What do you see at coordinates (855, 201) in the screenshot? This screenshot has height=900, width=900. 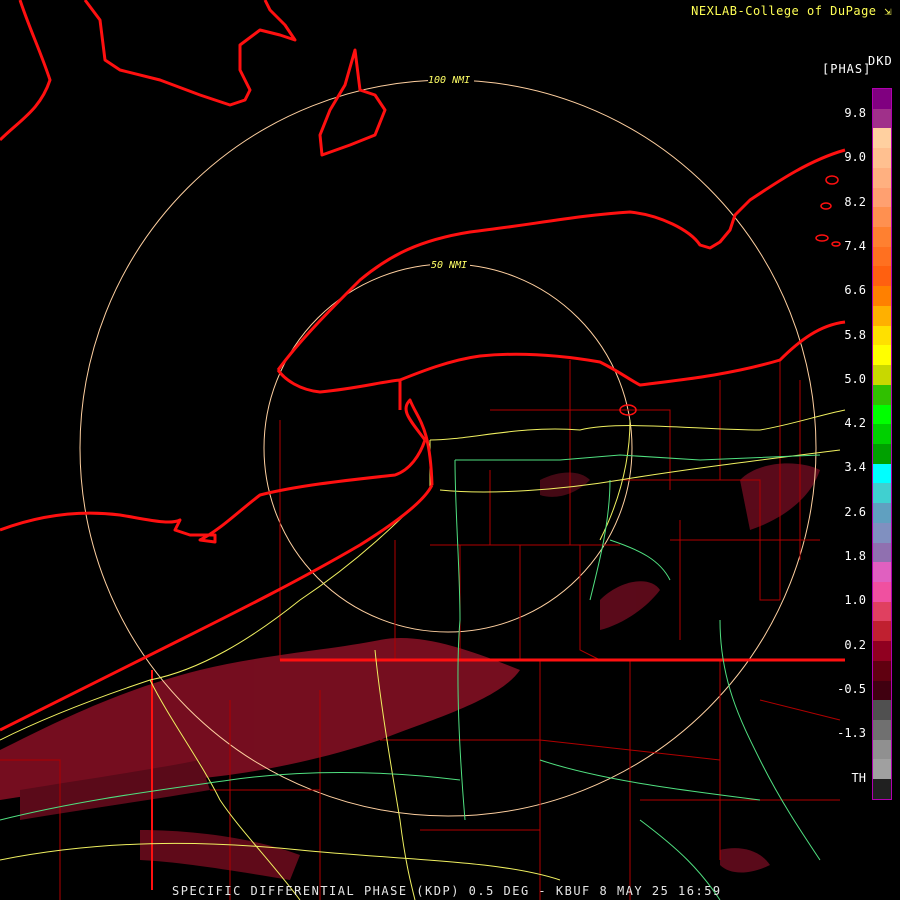 I see `colorbar-tick-label: 8.2` at bounding box center [855, 201].